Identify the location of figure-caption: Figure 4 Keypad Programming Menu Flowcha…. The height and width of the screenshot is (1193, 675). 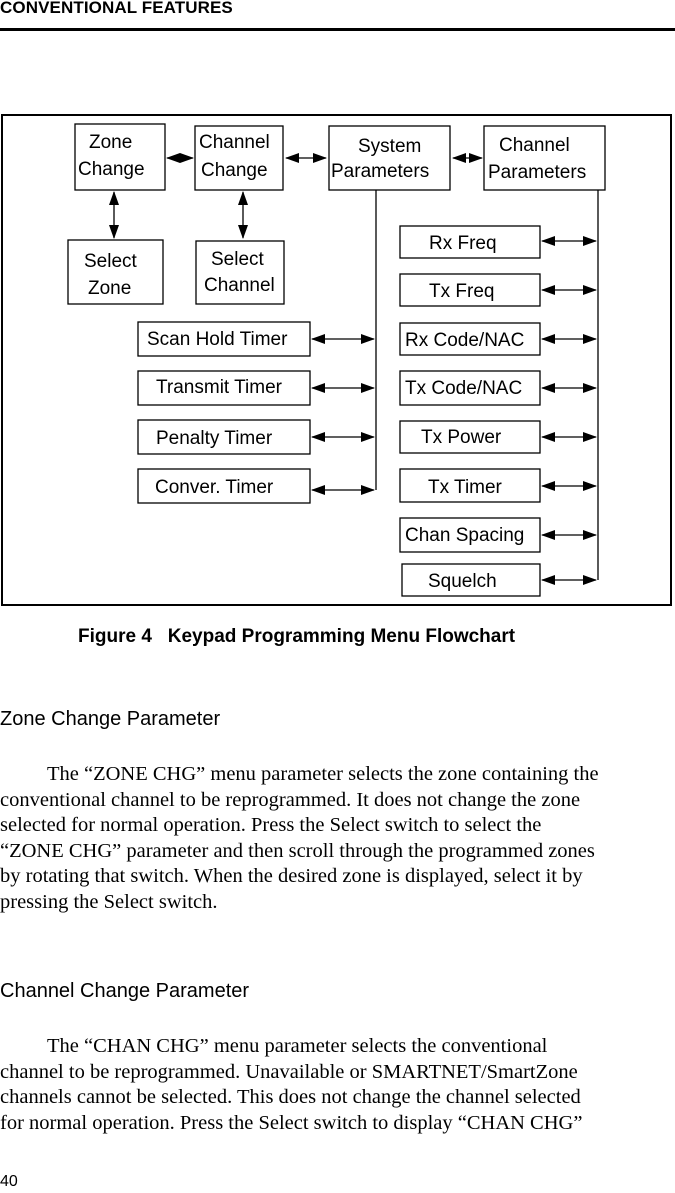
(297, 636).